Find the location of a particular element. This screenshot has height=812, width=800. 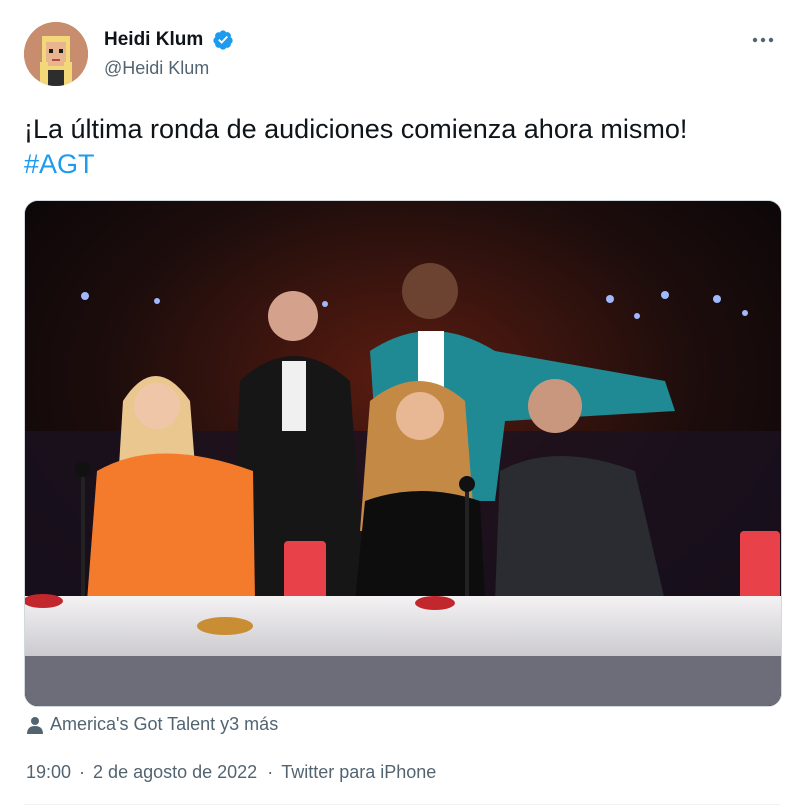

more-options-icon is located at coordinates (763, 40).